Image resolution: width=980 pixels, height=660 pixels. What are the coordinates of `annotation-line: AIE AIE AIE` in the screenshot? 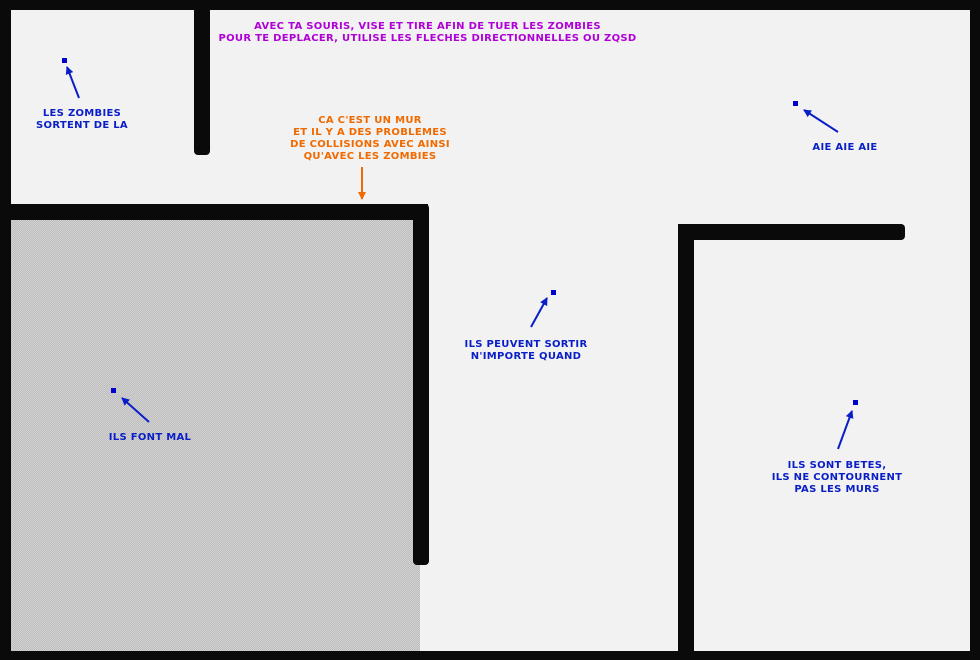 It's located at (845, 147).